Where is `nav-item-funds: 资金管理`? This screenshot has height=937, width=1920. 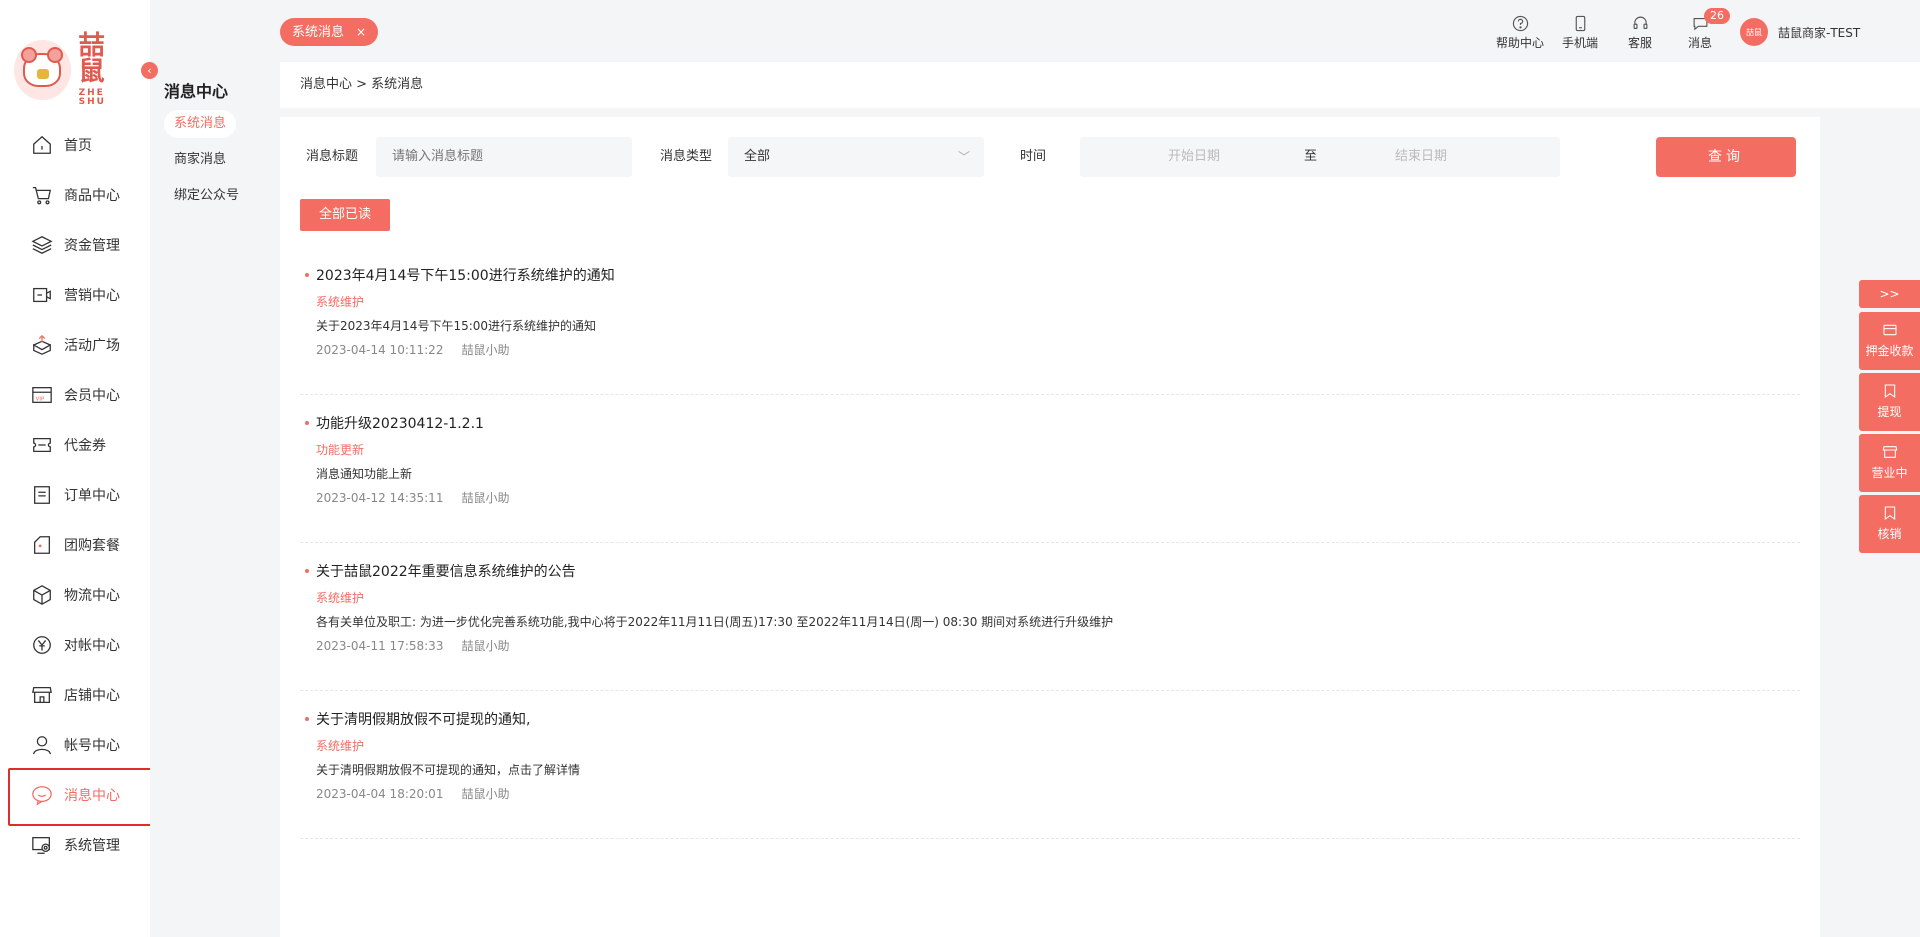
nav-item-funds: 资金管理 is located at coordinates (81, 245).